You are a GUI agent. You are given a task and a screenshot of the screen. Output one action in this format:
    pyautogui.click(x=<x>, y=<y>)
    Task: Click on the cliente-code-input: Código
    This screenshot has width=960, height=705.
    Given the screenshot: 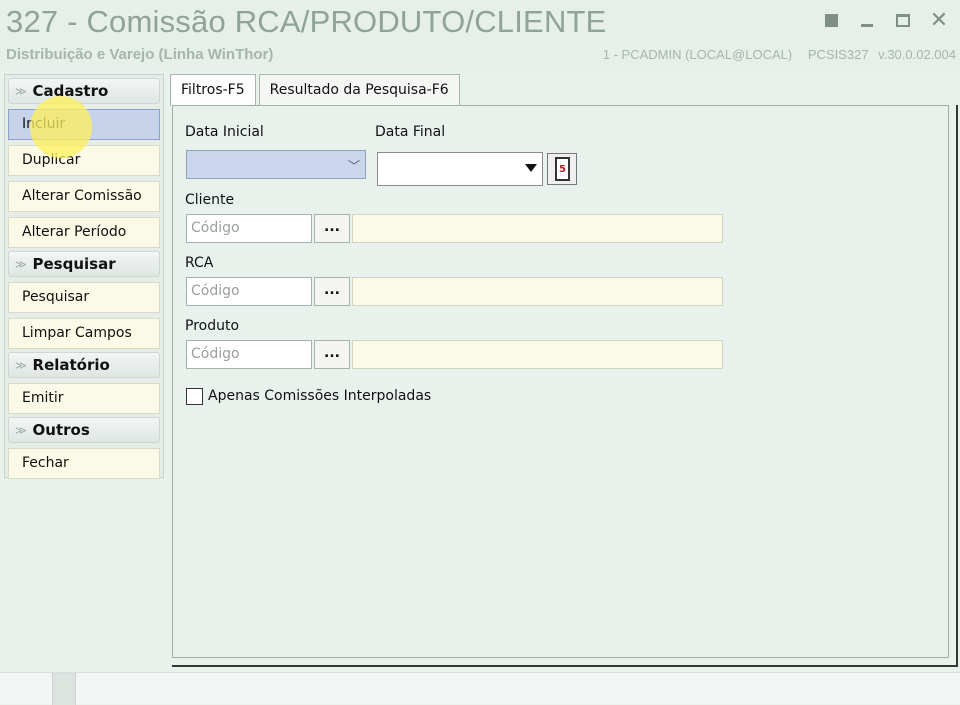 What is the action you would take?
    pyautogui.click(x=249, y=228)
    